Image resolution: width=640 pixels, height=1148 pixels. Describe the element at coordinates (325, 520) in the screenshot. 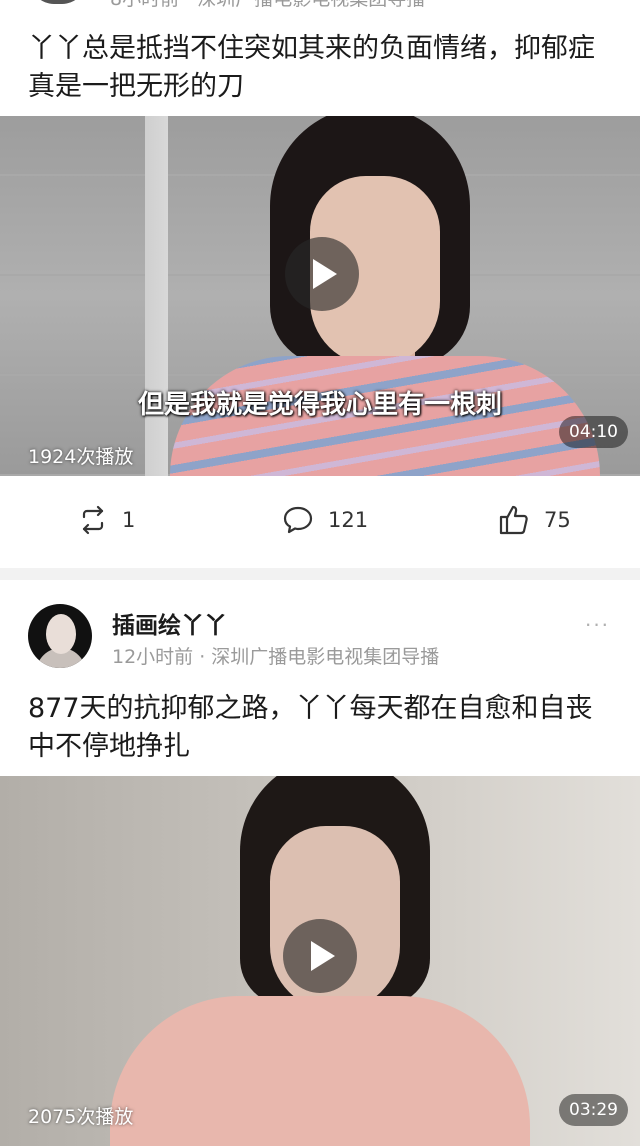

I see `comment-button: 121` at that location.